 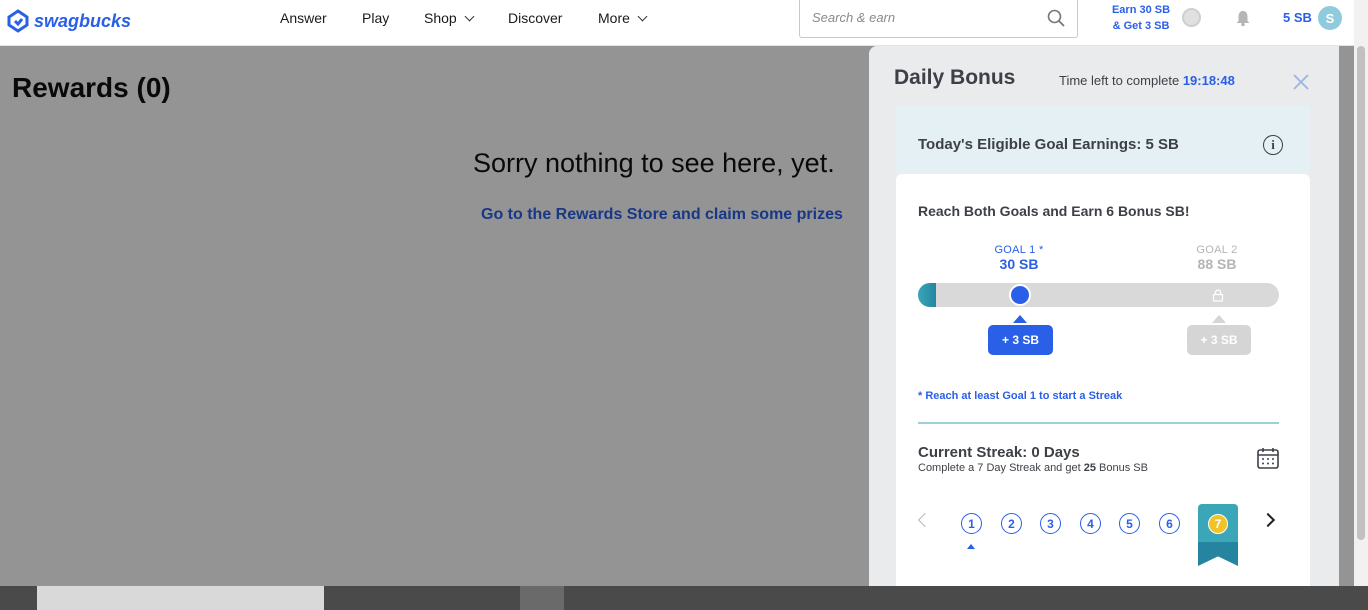 What do you see at coordinates (1217, 264) in the screenshot?
I see `goal2-value: 88 SB` at bounding box center [1217, 264].